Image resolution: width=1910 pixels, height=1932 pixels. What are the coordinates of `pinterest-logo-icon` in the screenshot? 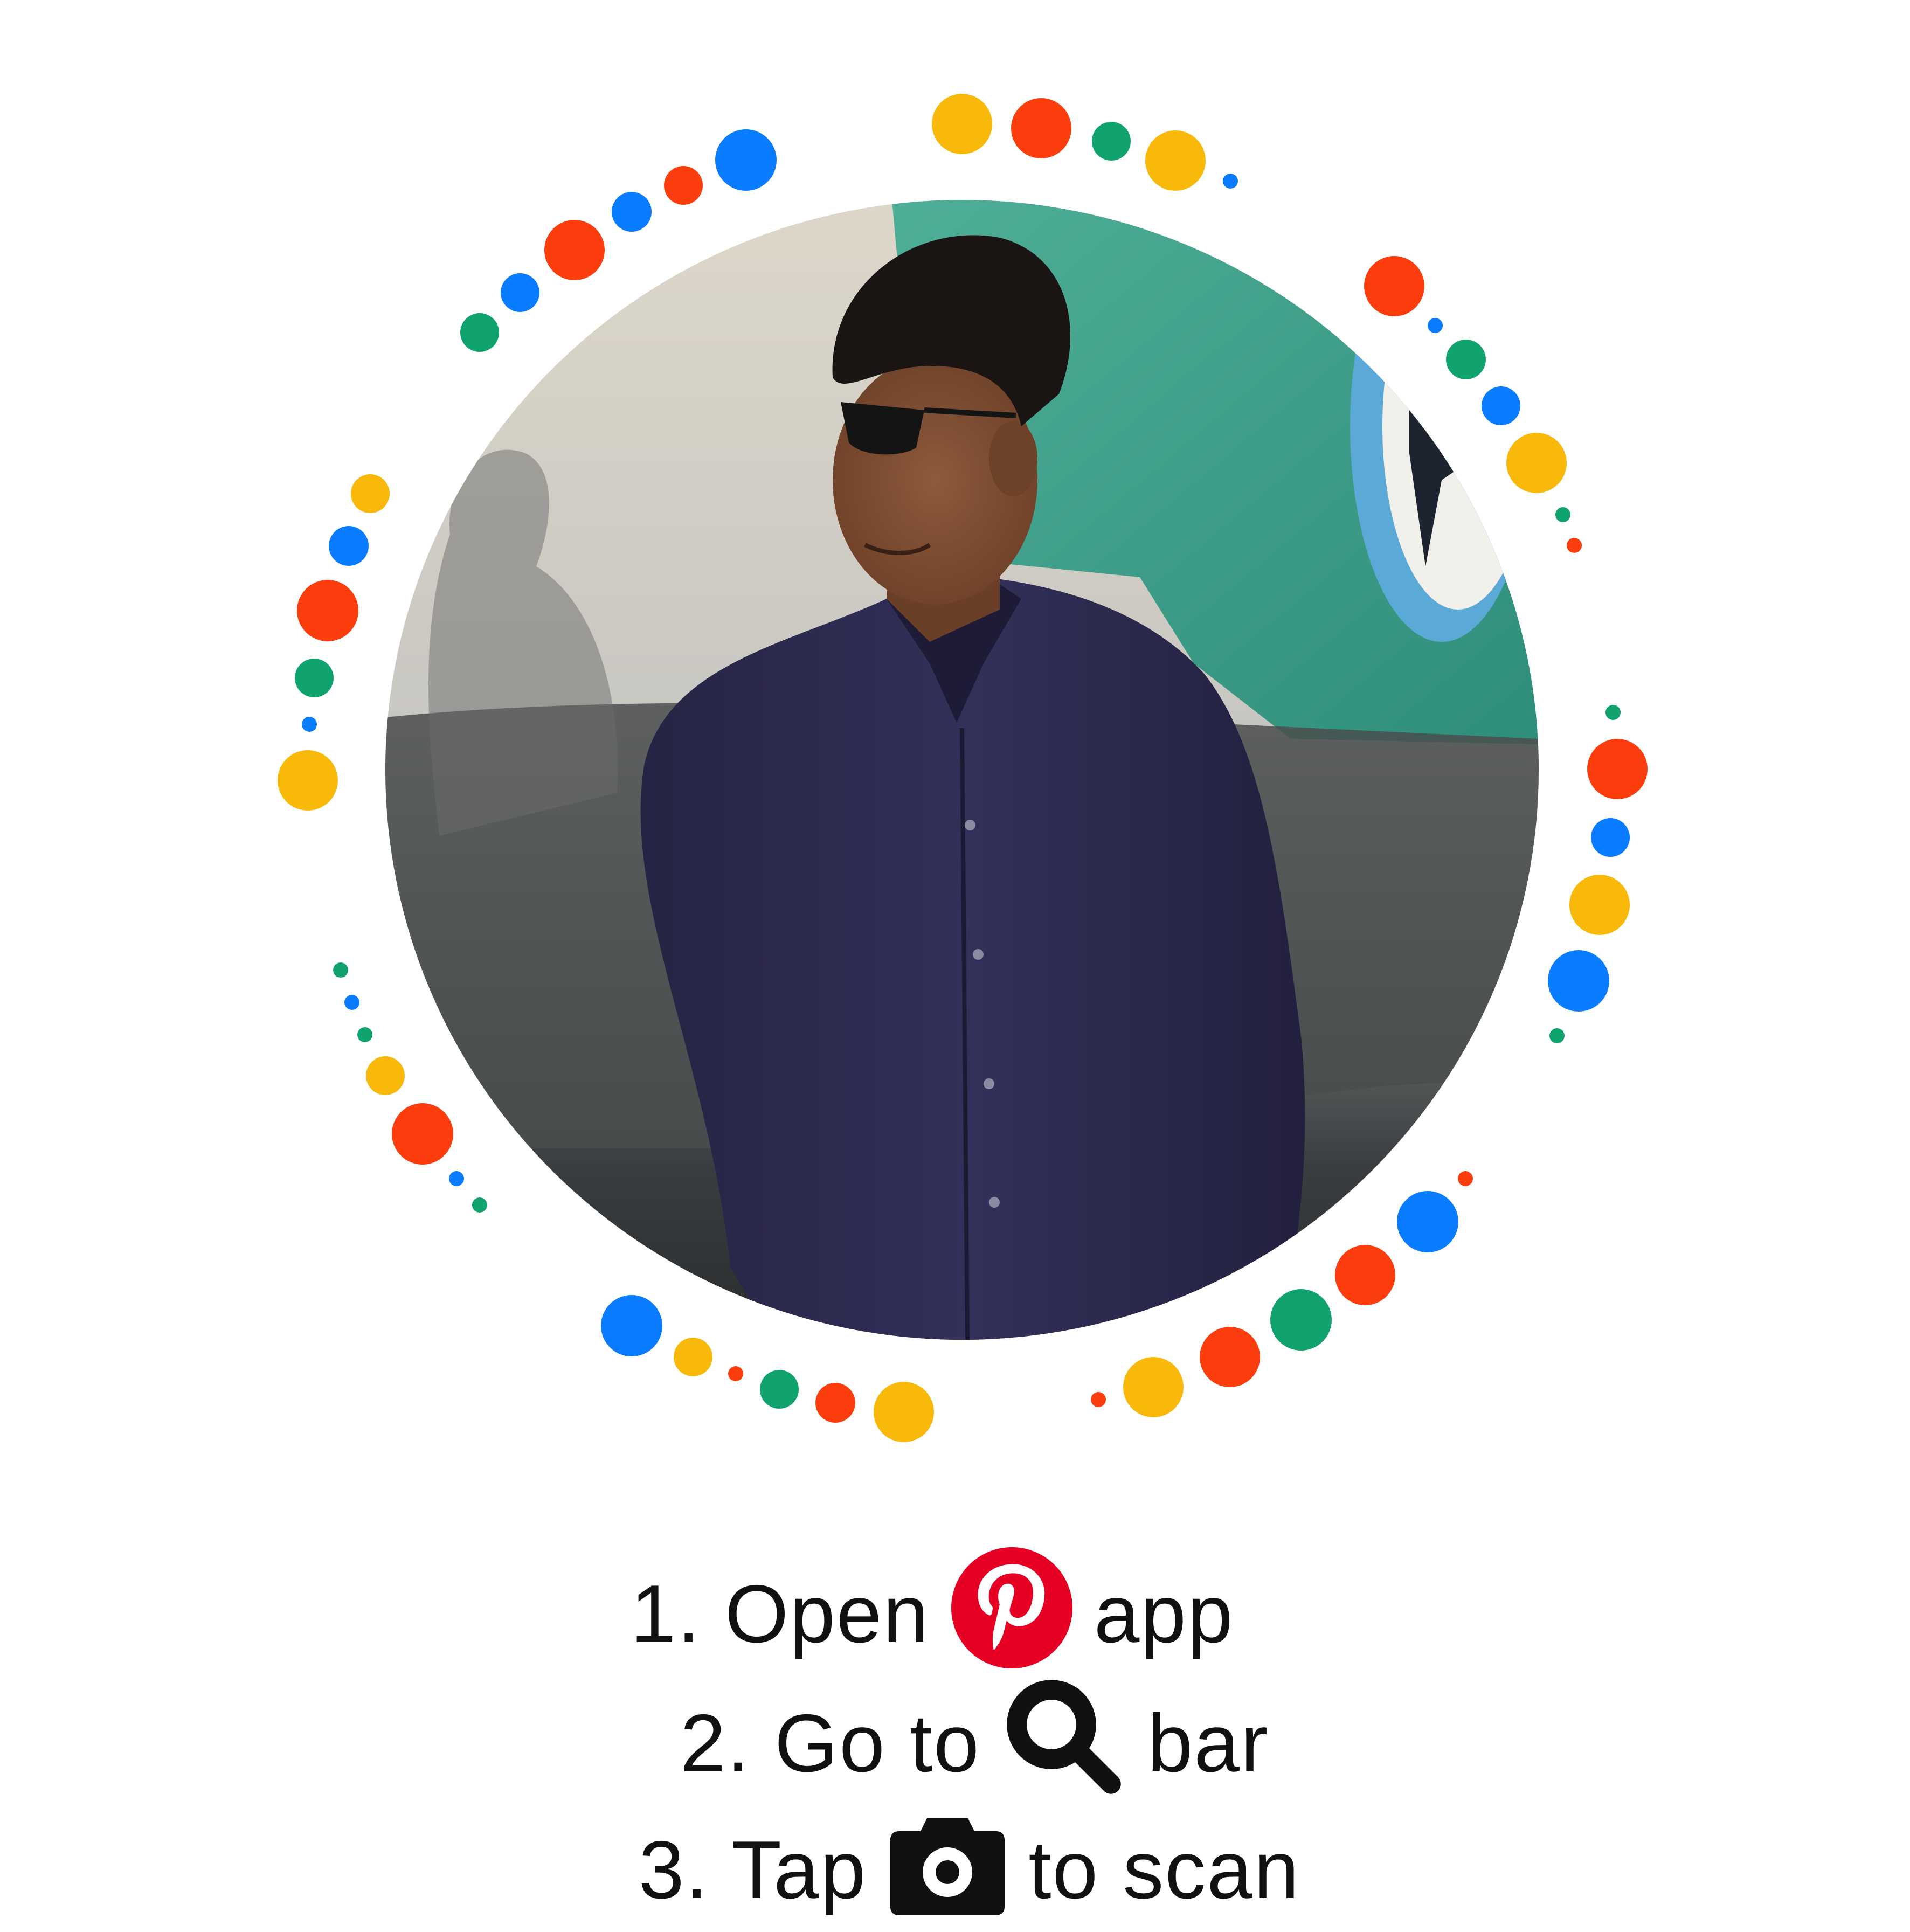 It's located at (1011, 1614).